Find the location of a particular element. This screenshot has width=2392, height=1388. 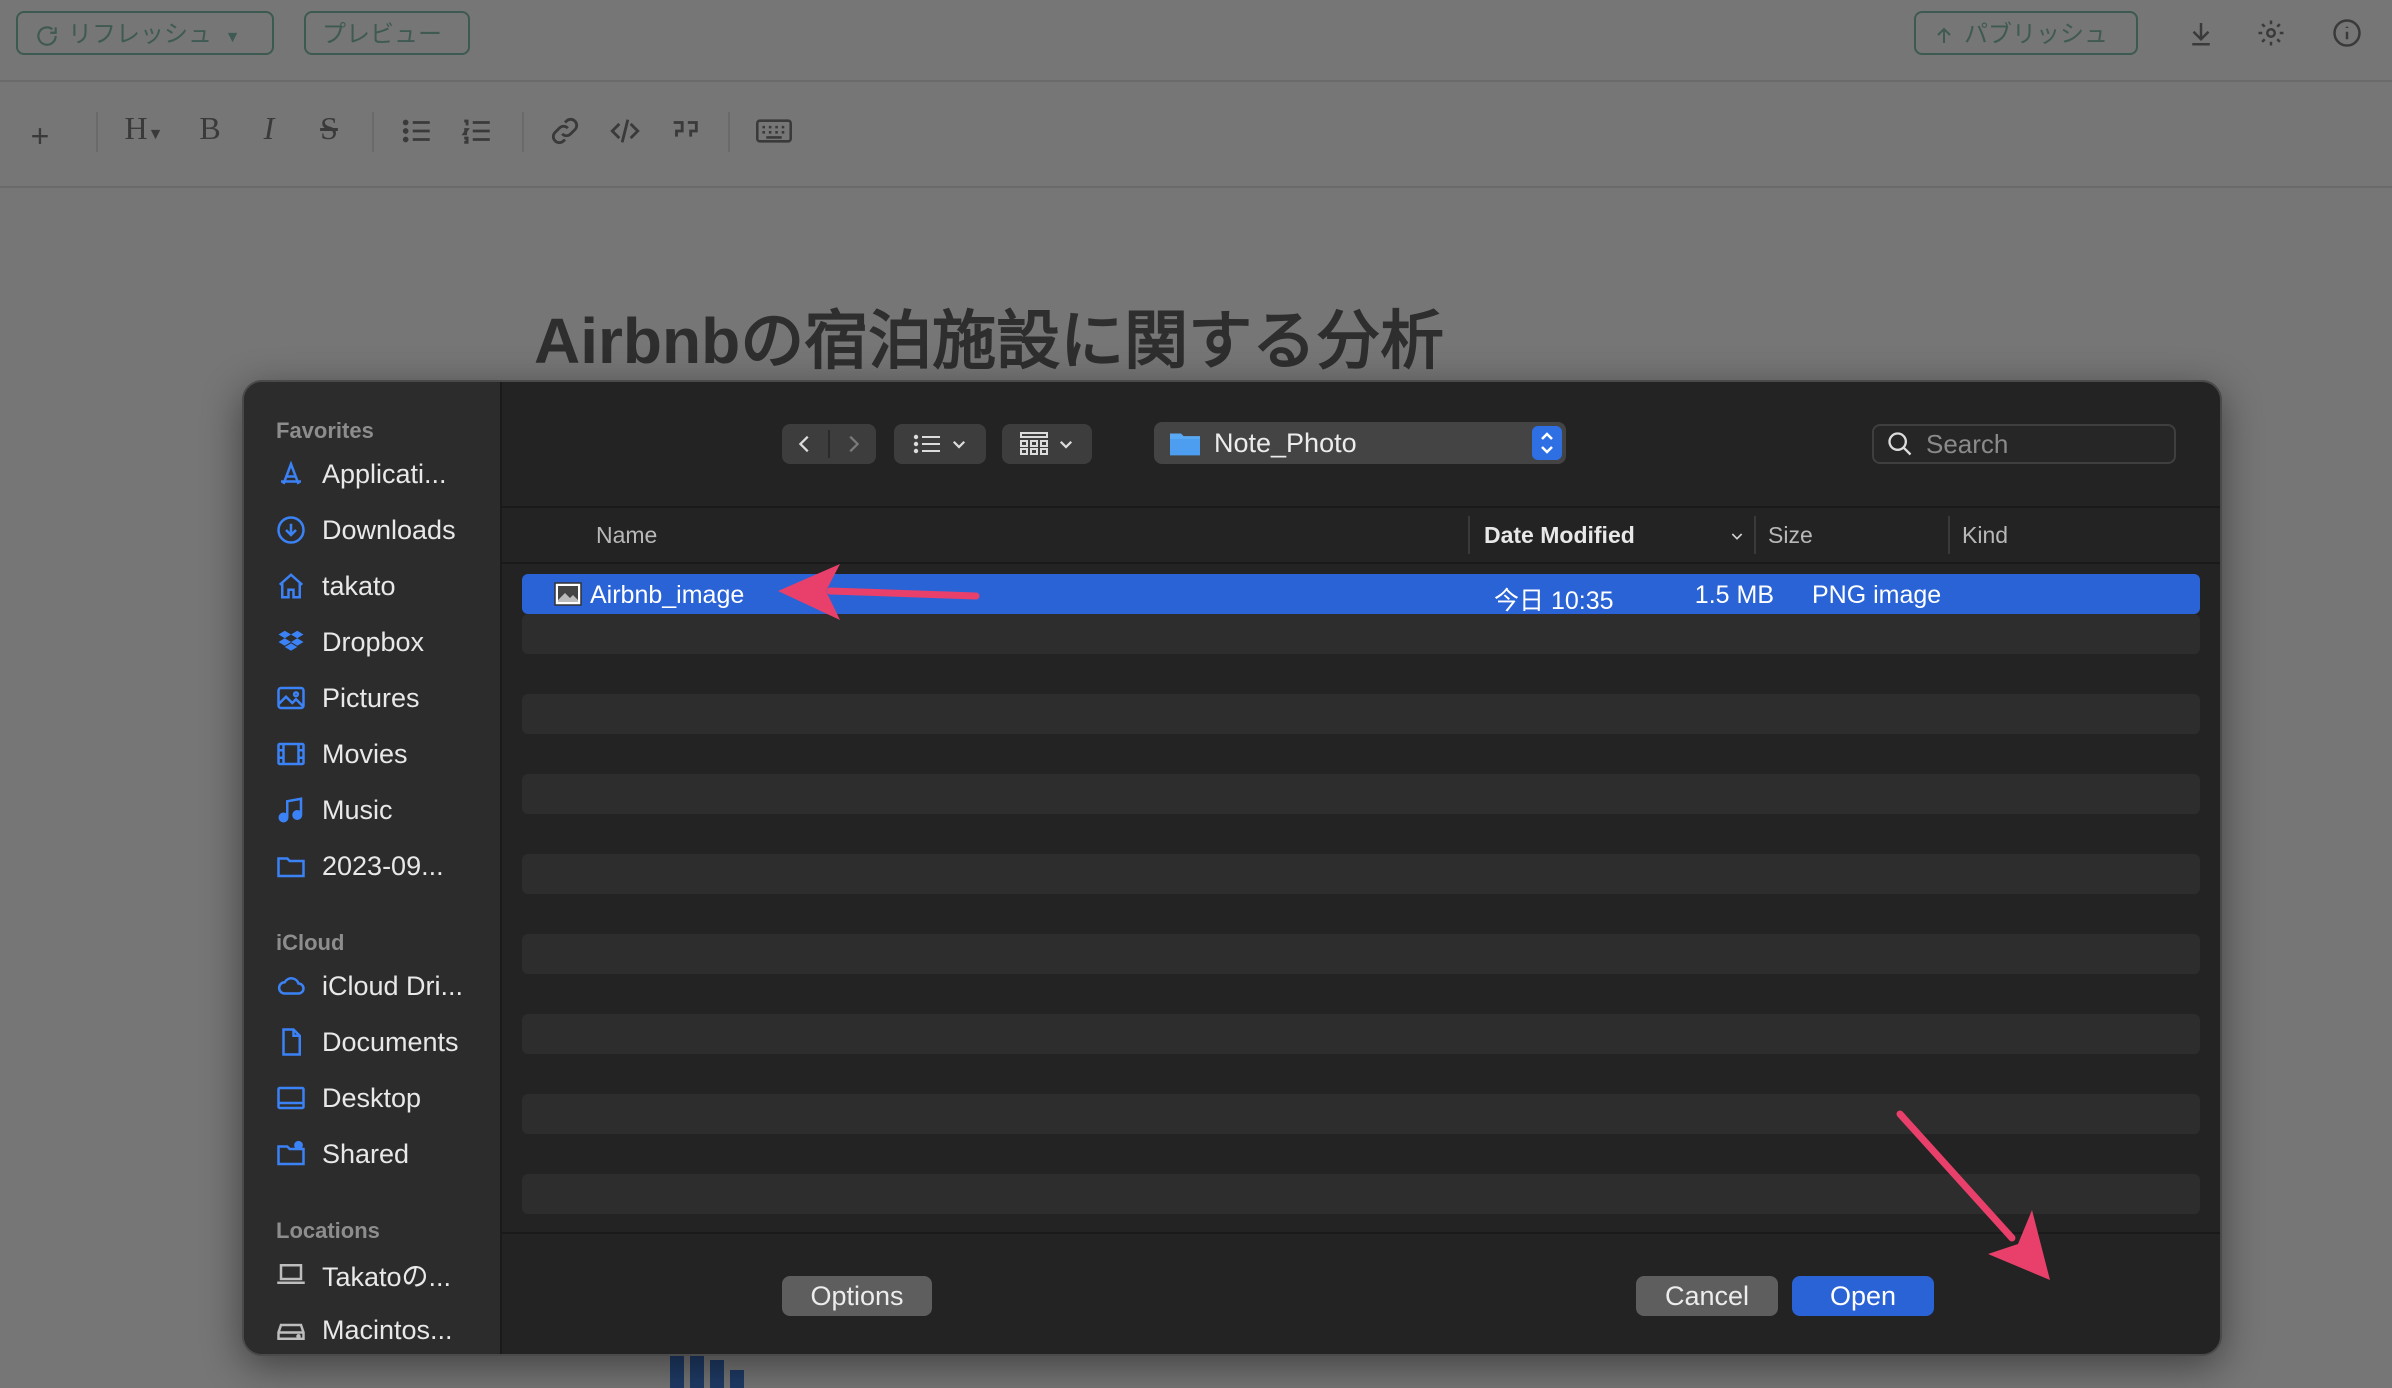

editor-top-bar: リフレッシュ ▼ プレビュー パブリッシュ is located at coordinates (1196, 41).